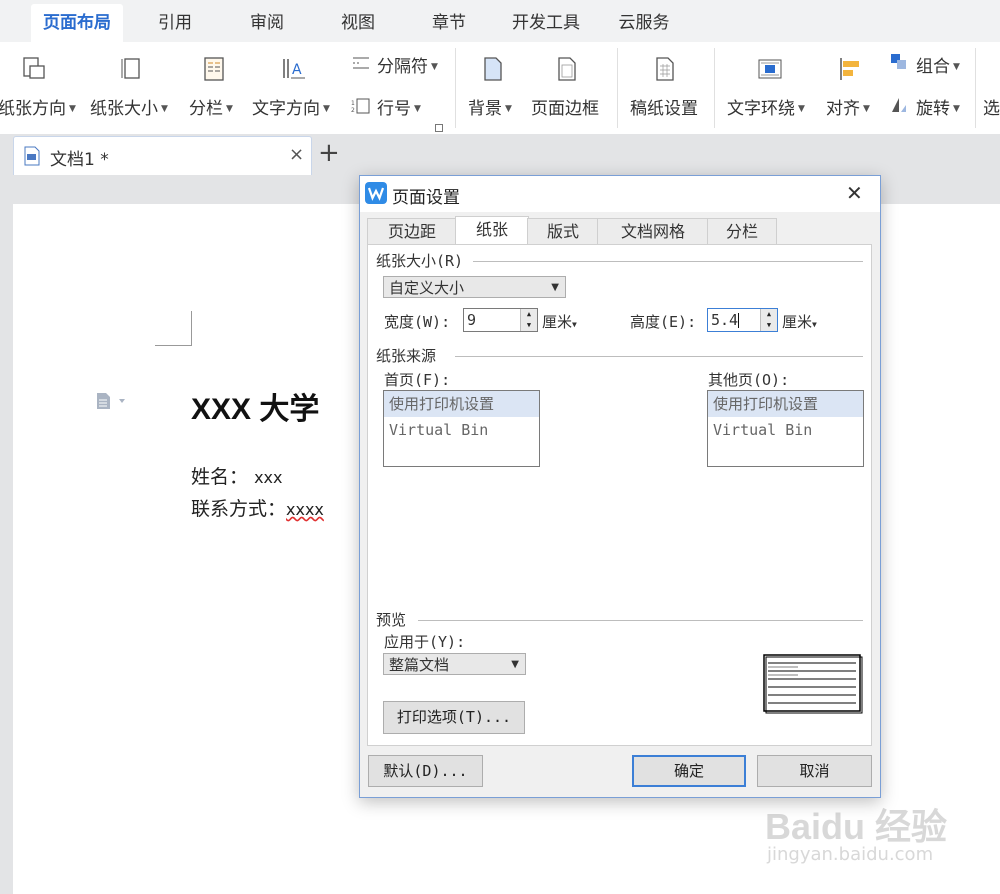 This screenshot has height=894, width=1000. What do you see at coordinates (305, 509) in the screenshot?
I see `contact-value: xxxx` at bounding box center [305, 509].